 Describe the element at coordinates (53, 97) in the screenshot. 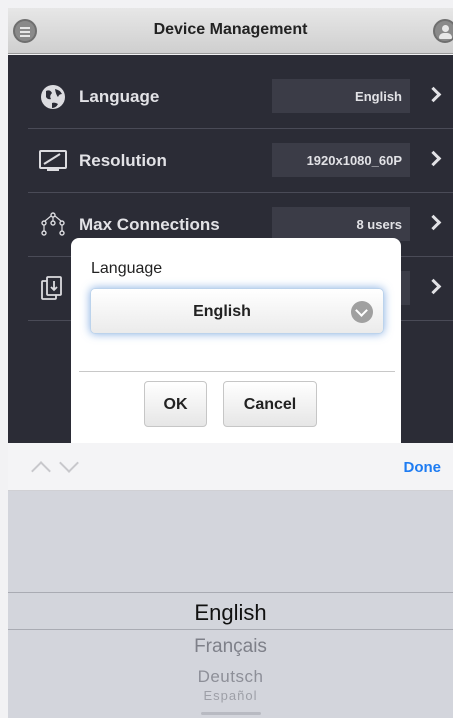

I see `globe-icon` at that location.